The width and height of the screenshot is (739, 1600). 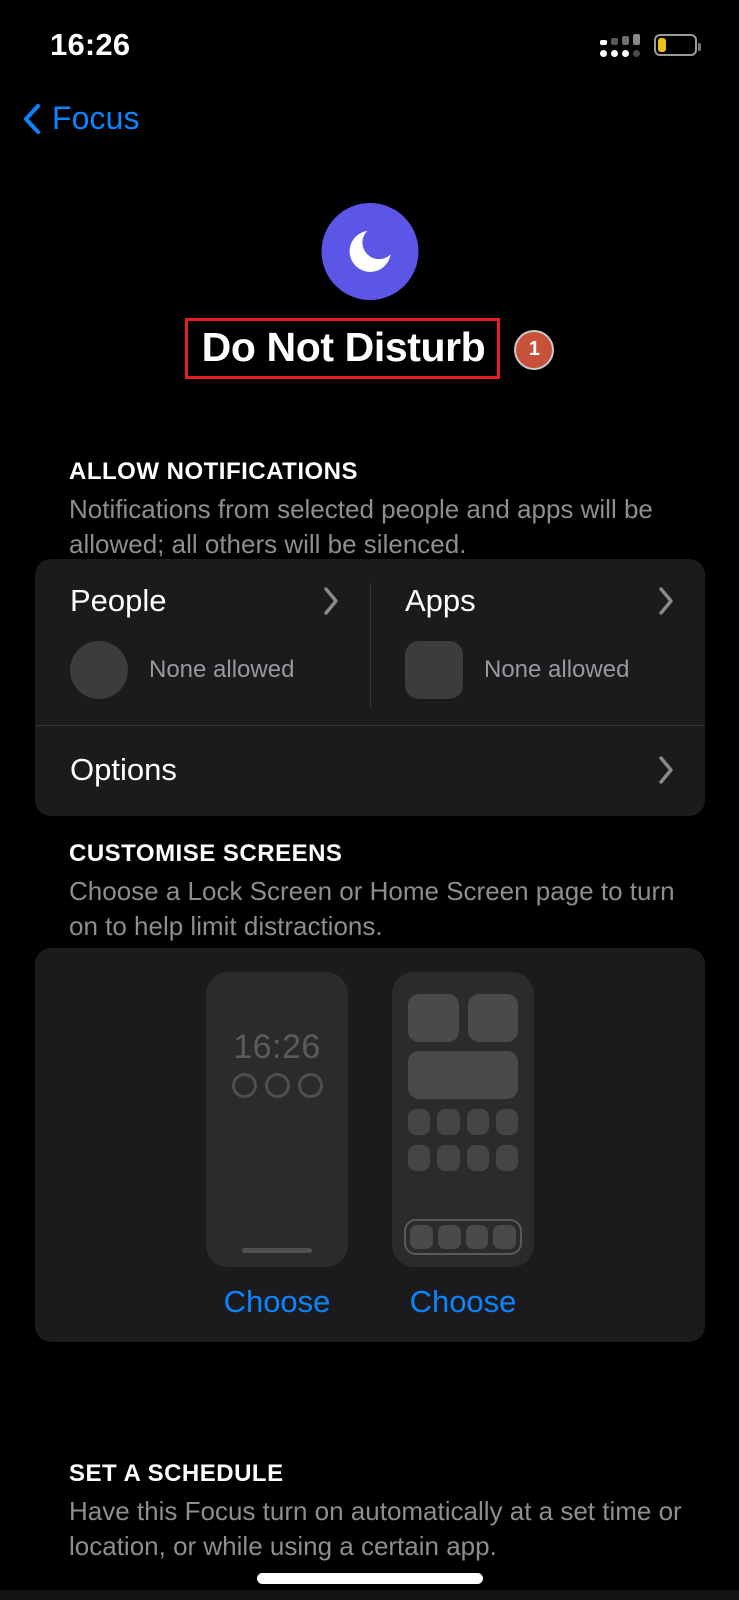 What do you see at coordinates (99, 670) in the screenshot?
I see `person-circle-placeholder` at bounding box center [99, 670].